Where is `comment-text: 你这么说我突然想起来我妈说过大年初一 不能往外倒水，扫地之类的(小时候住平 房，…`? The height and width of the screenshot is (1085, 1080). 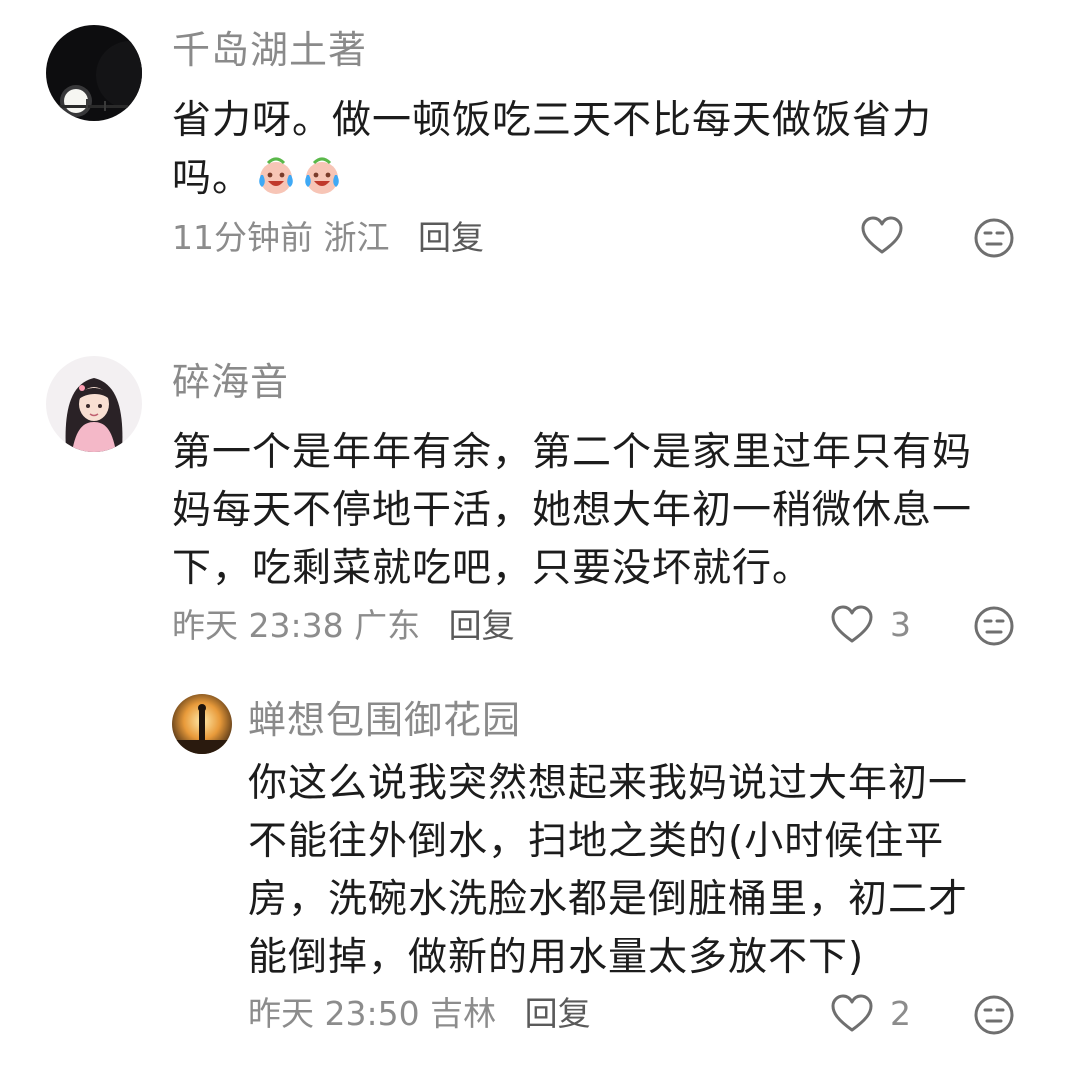 comment-text: 你这么说我突然想起来我妈说过大年初一 不能往外倒水，扫地之类的(小时候住平 房，… is located at coordinates (608, 871).